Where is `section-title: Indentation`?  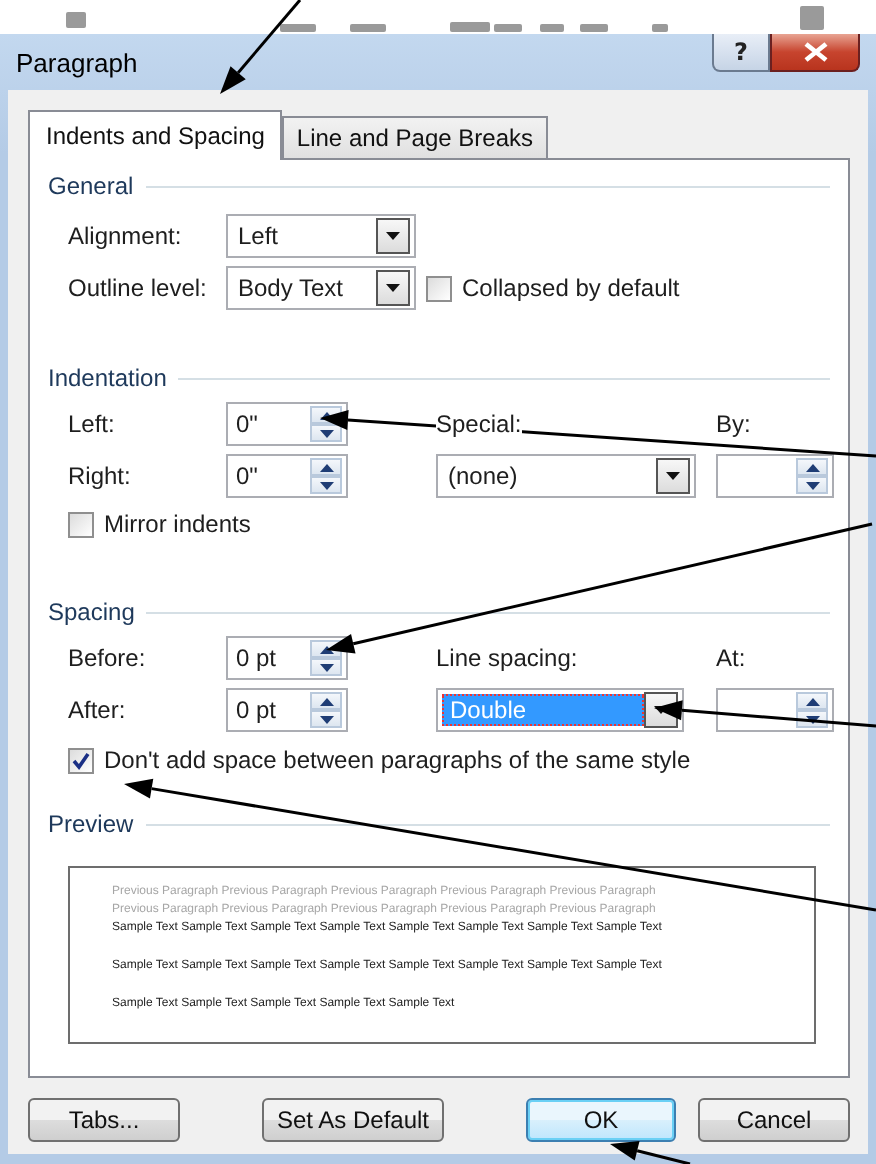 section-title: Indentation is located at coordinates (107, 378).